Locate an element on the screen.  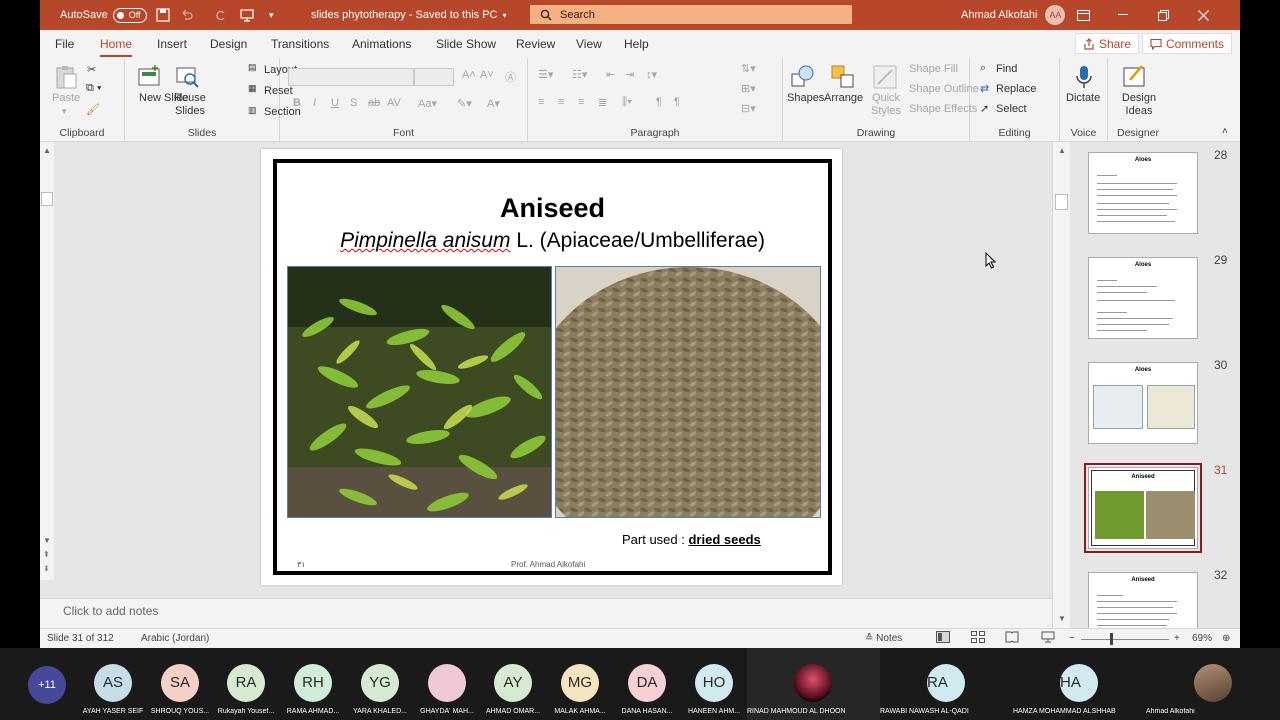
tab-design: Design is located at coordinates (228, 44).